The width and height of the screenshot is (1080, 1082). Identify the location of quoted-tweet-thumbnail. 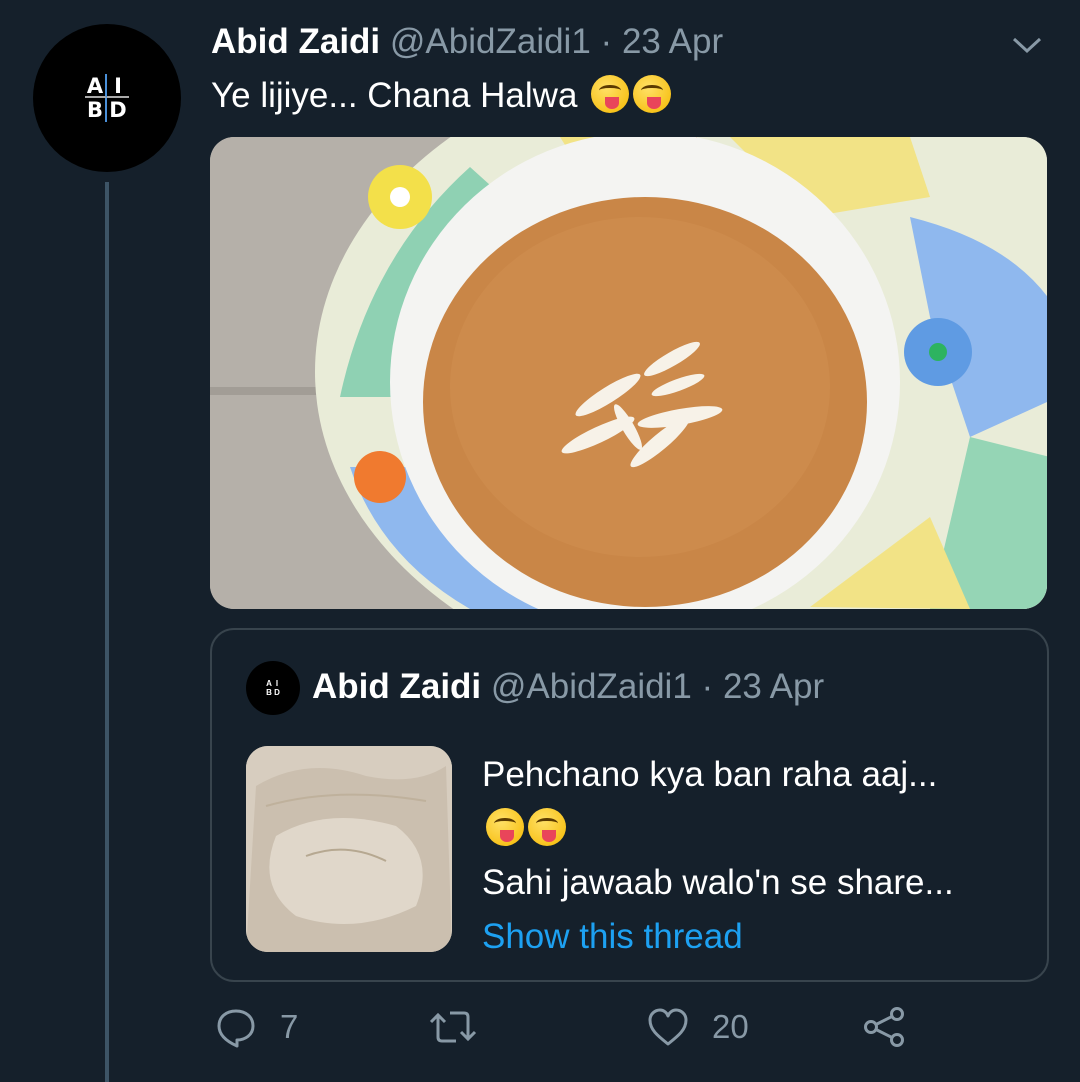
(349, 849).